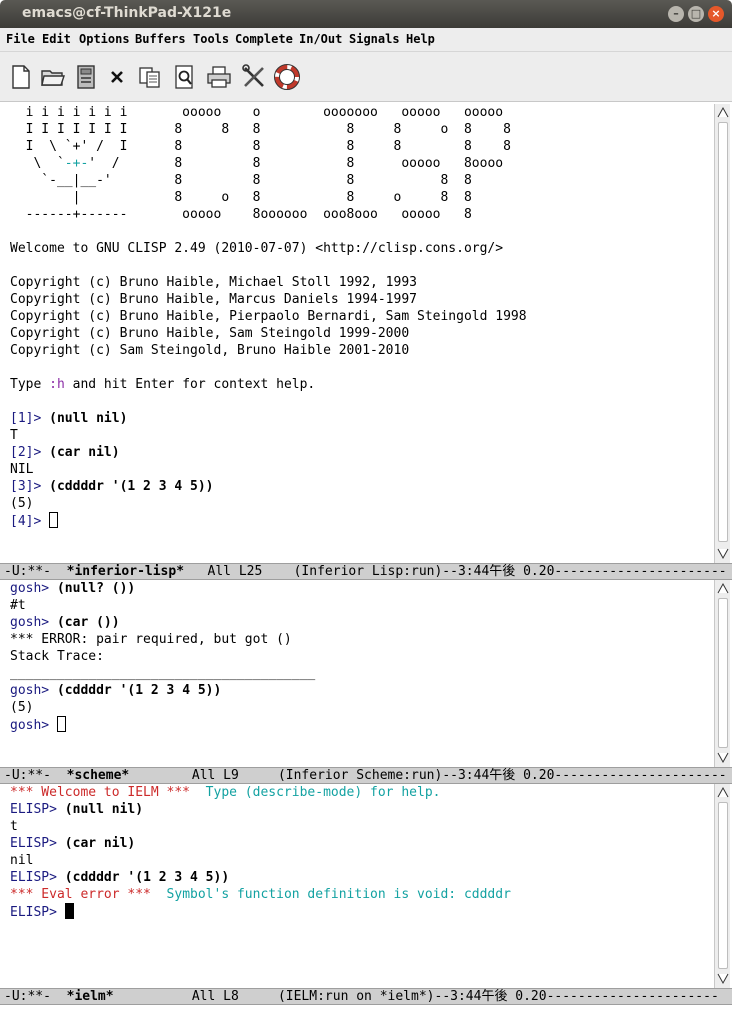 The width and height of the screenshot is (732, 1025). I want to click on copy-icon, so click(150, 77).